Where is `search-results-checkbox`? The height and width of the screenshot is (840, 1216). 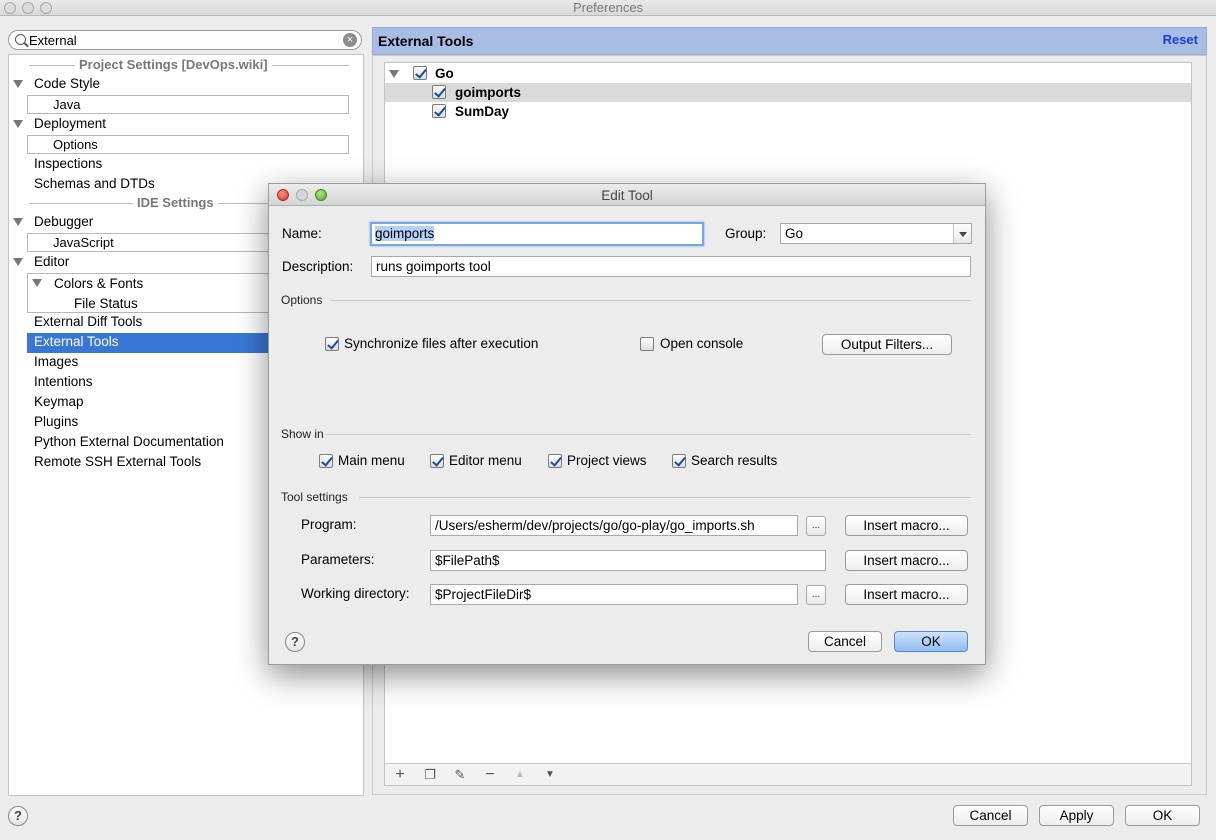 search-results-checkbox is located at coordinates (679, 461).